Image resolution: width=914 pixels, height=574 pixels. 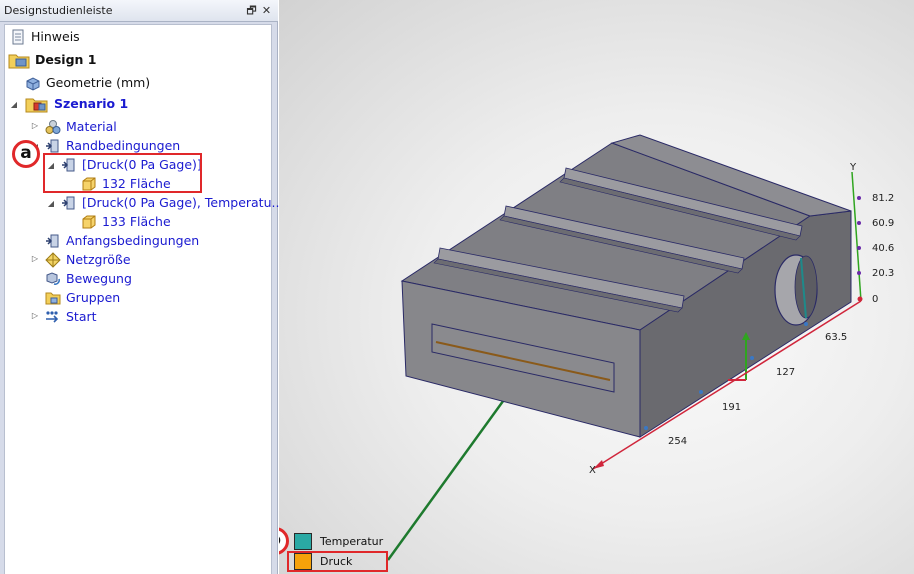 I want to click on tree-item-label: Szenario 1, so click(x=91, y=103).